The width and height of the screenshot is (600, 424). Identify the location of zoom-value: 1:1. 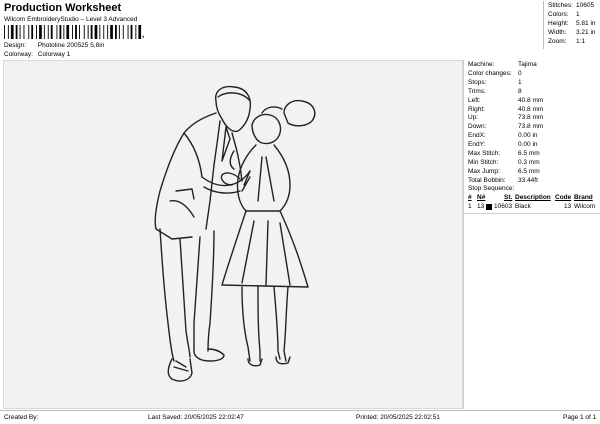
(581, 41).